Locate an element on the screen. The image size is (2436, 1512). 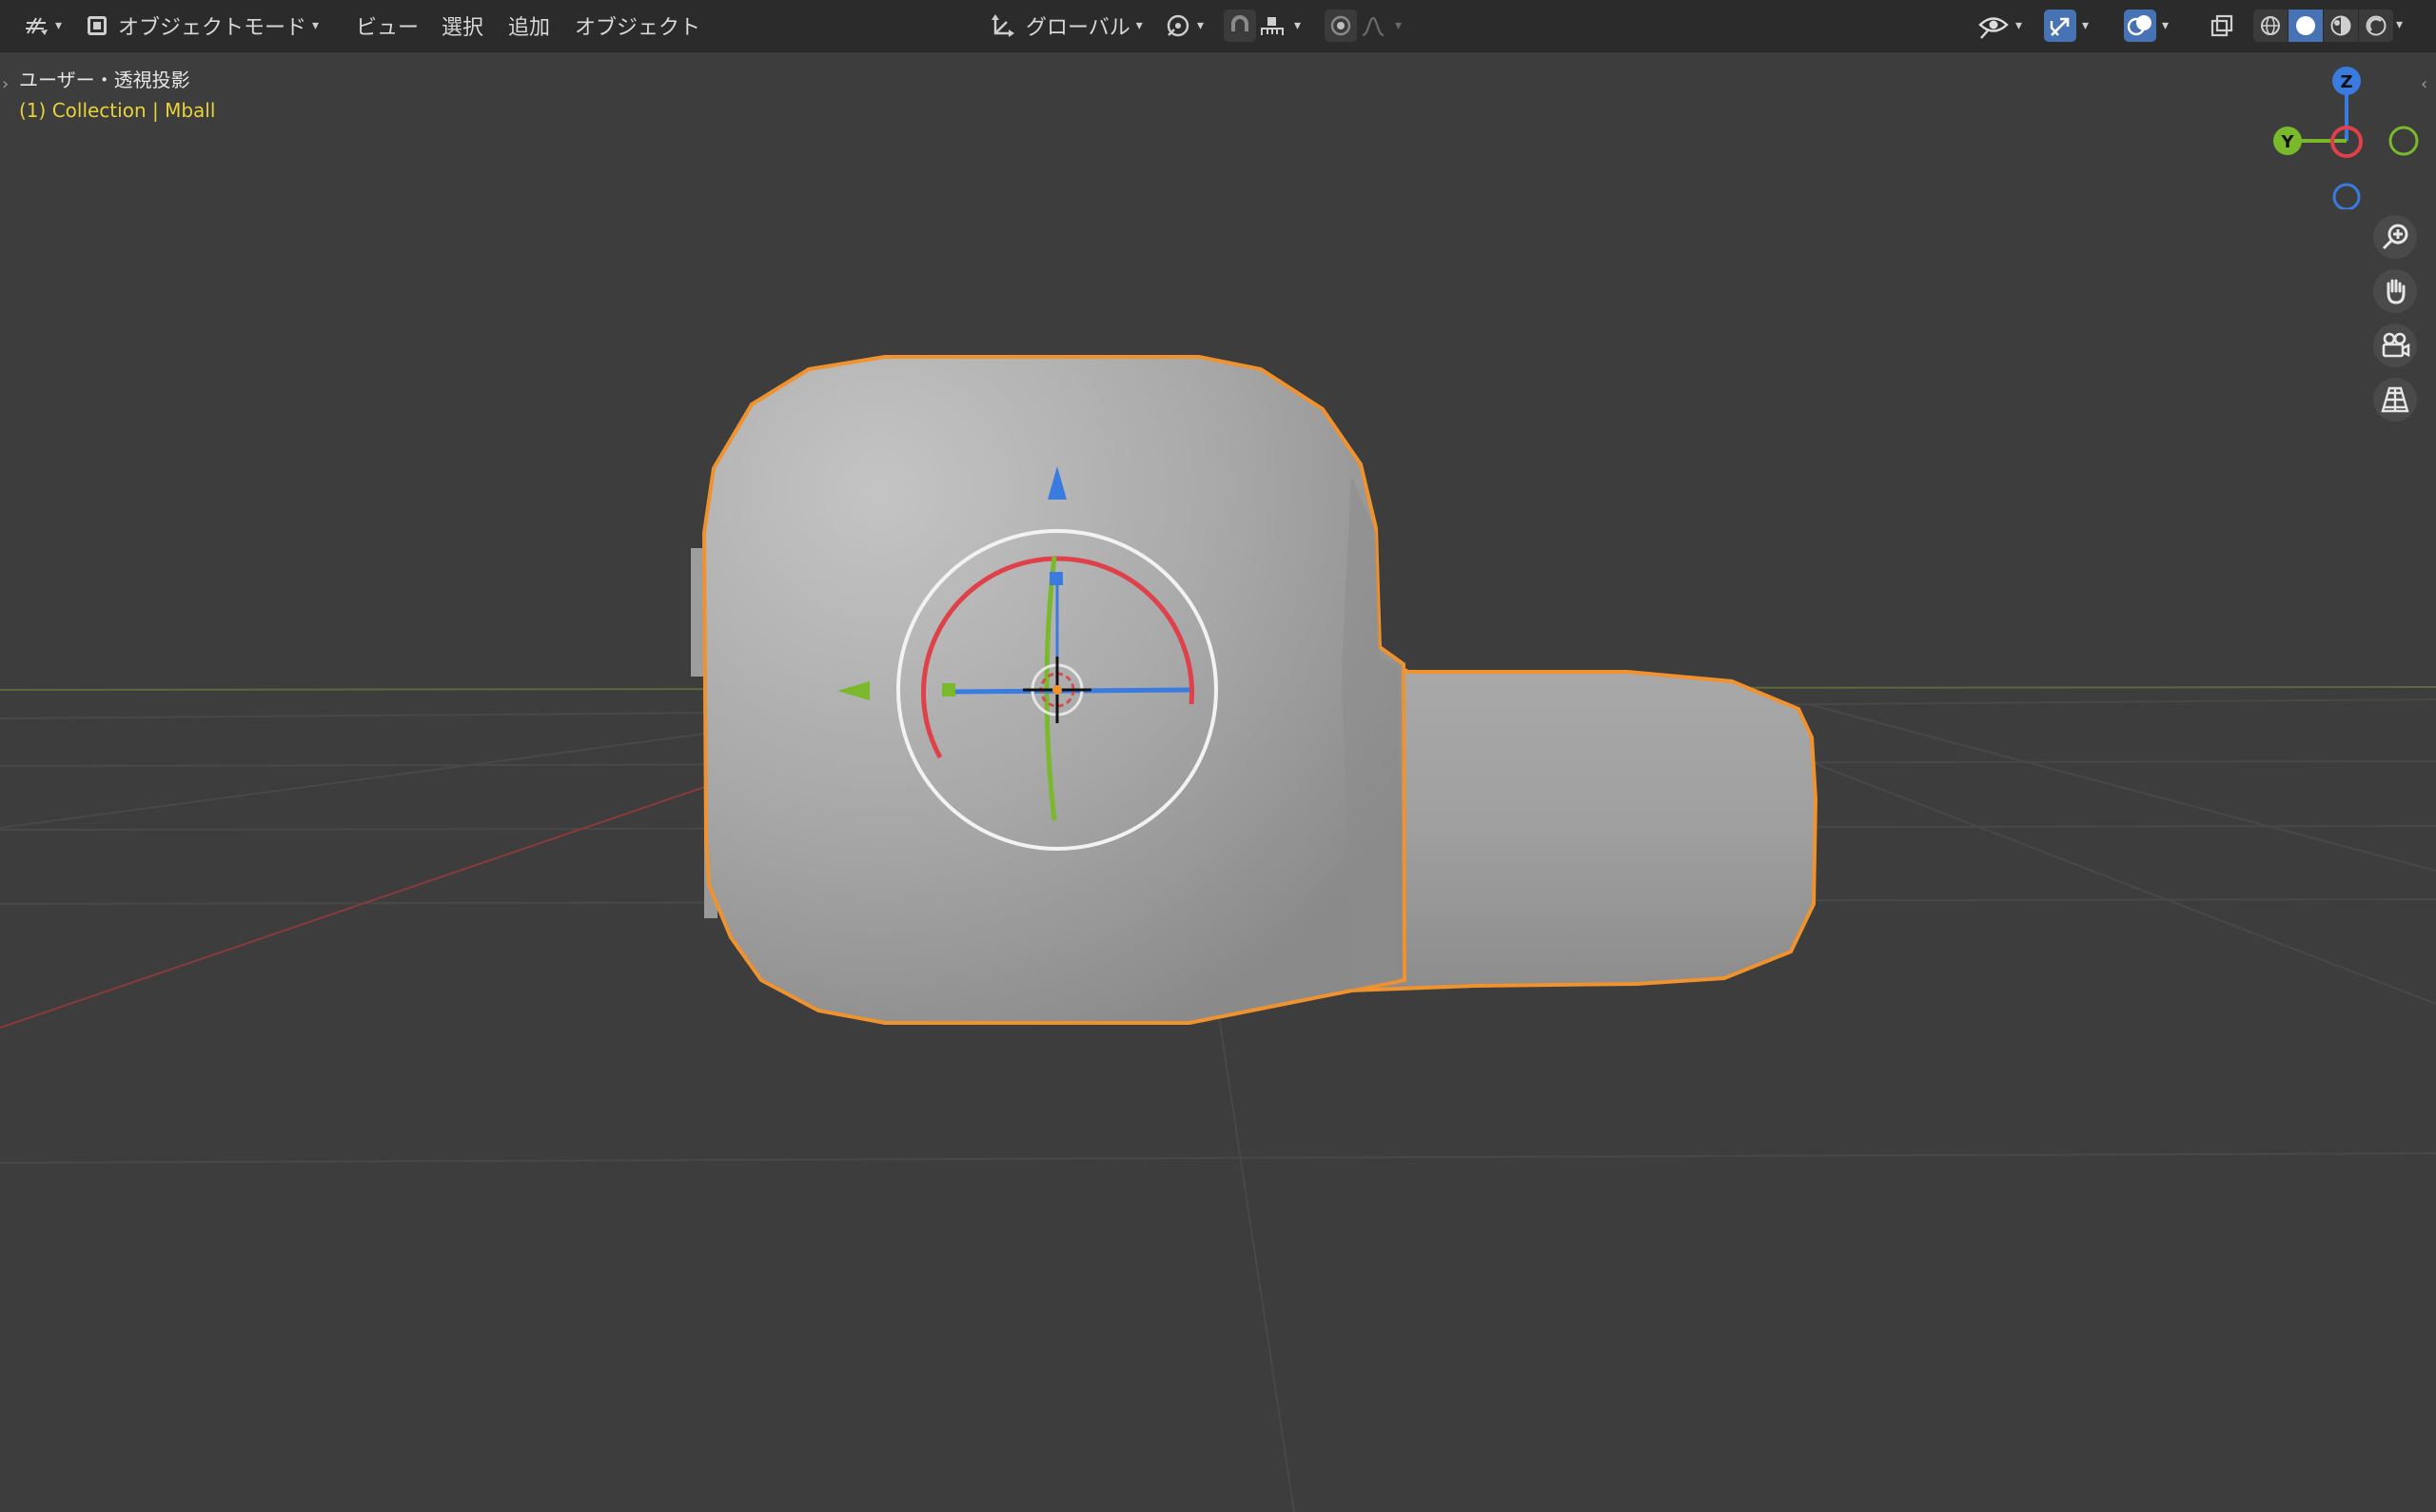
shading-rendered is located at coordinates (2376, 26).